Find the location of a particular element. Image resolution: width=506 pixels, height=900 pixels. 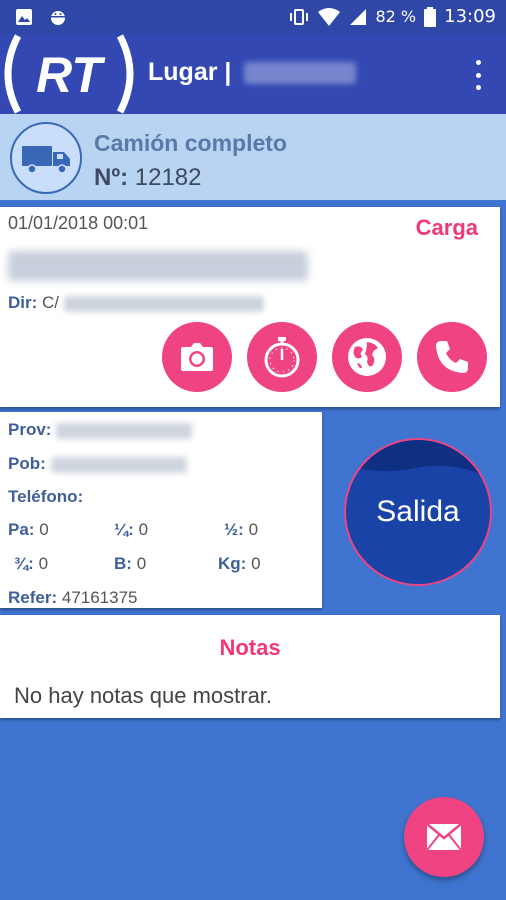

half-value: 0 is located at coordinates (253, 529).